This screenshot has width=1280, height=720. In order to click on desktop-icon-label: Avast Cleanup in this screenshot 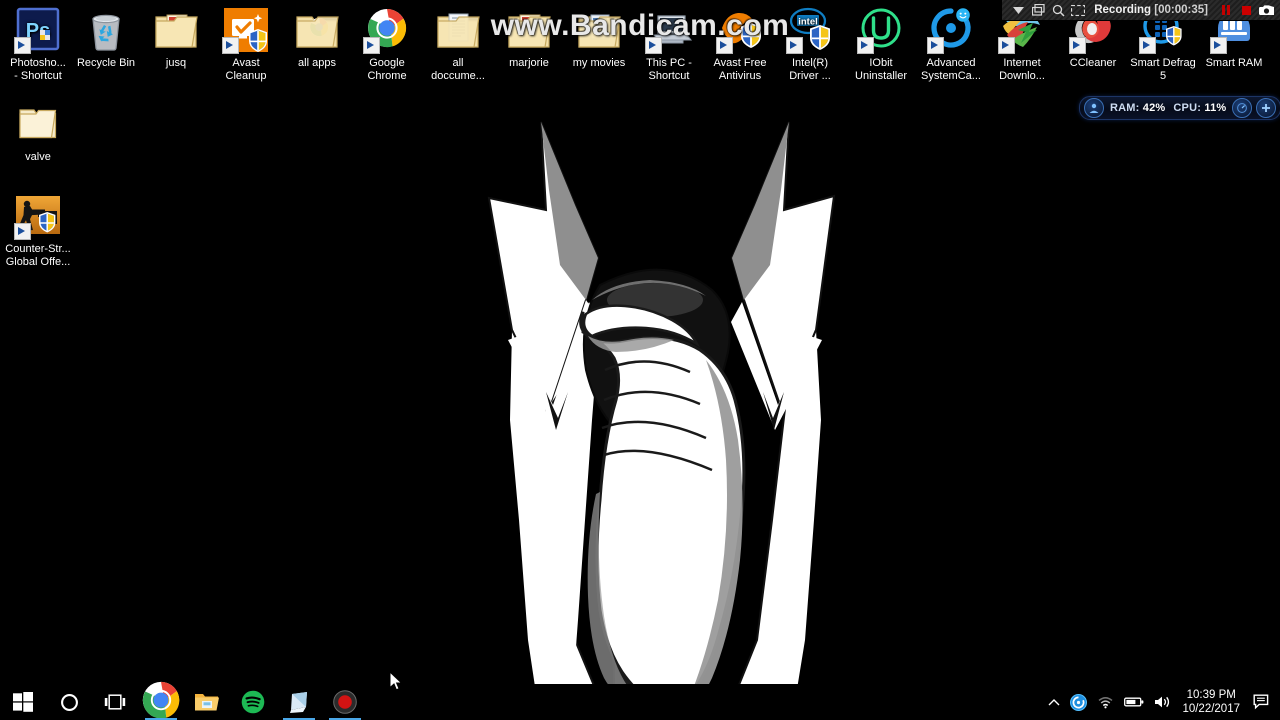, I will do `click(246, 69)`.